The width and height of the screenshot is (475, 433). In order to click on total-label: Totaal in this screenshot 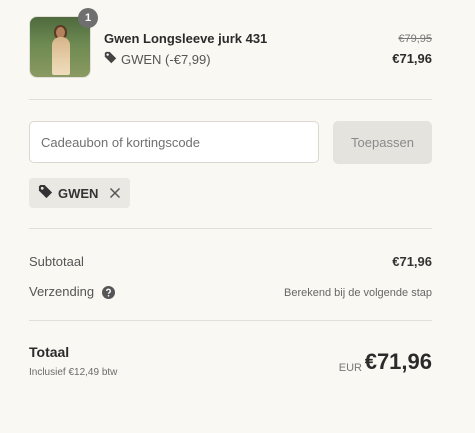, I will do `click(49, 352)`.